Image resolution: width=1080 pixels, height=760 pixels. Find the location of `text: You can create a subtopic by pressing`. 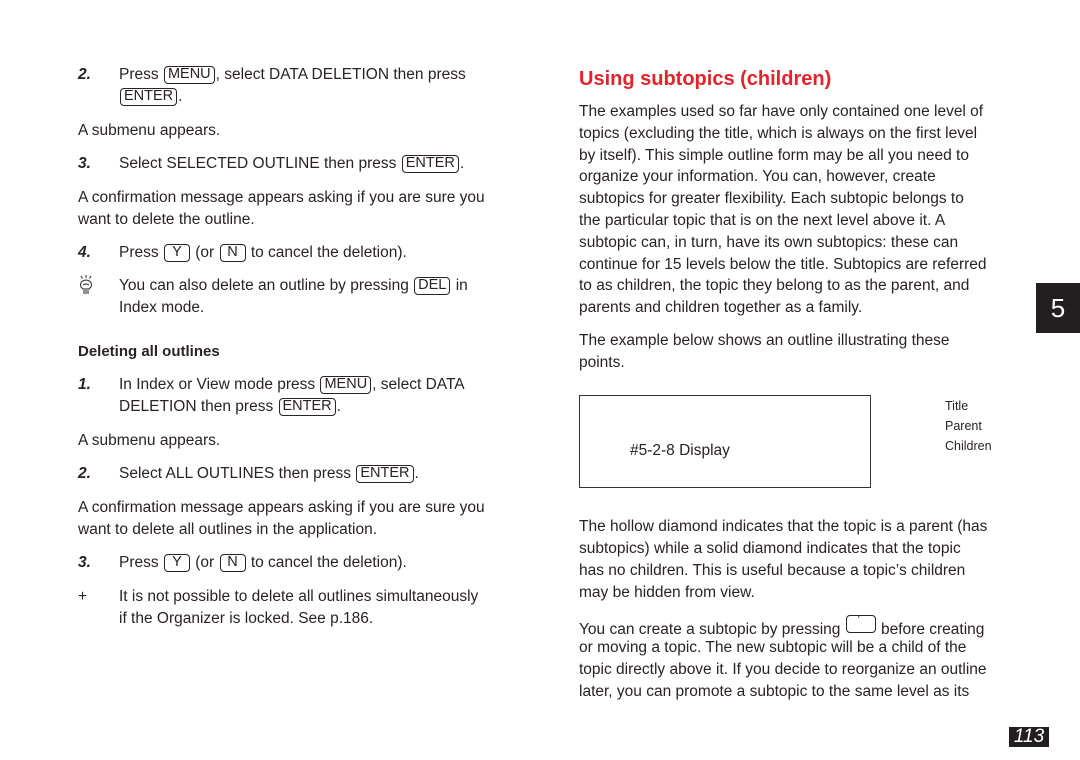

text: You can create a subtopic by pressing is located at coordinates (710, 629).